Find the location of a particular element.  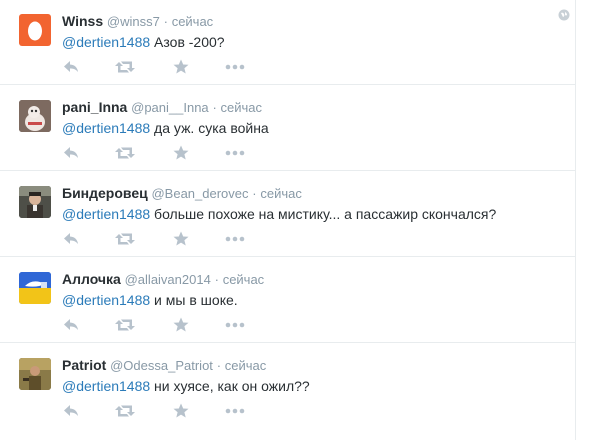

scrollbar is located at coordinates (582, 220).